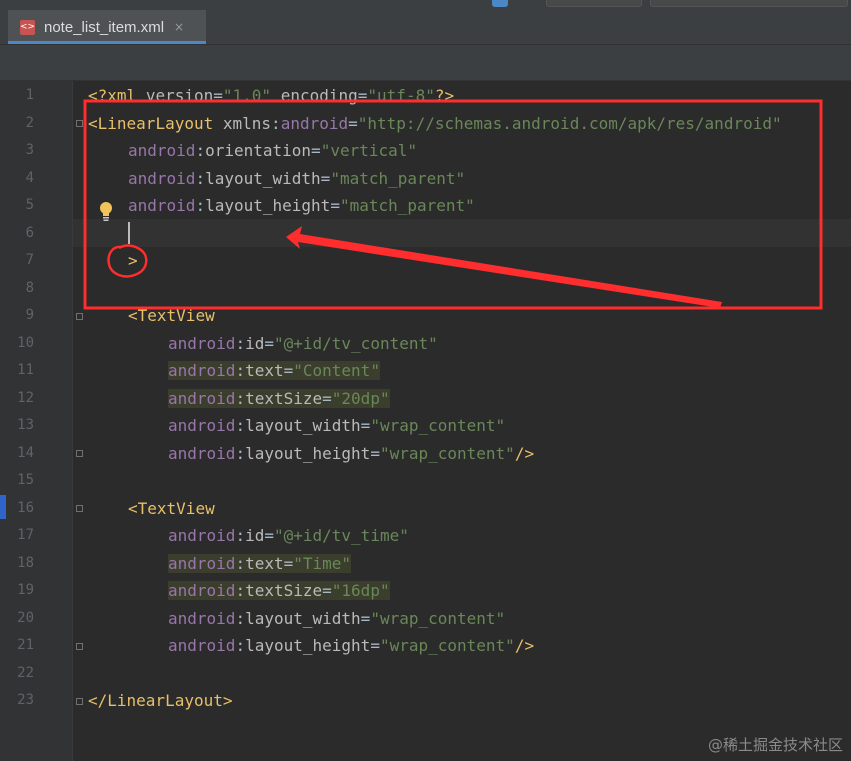 This screenshot has height=761, width=851. What do you see at coordinates (272, 151) in the screenshot?
I see `code-line-3: android:orientation="vertical"` at bounding box center [272, 151].